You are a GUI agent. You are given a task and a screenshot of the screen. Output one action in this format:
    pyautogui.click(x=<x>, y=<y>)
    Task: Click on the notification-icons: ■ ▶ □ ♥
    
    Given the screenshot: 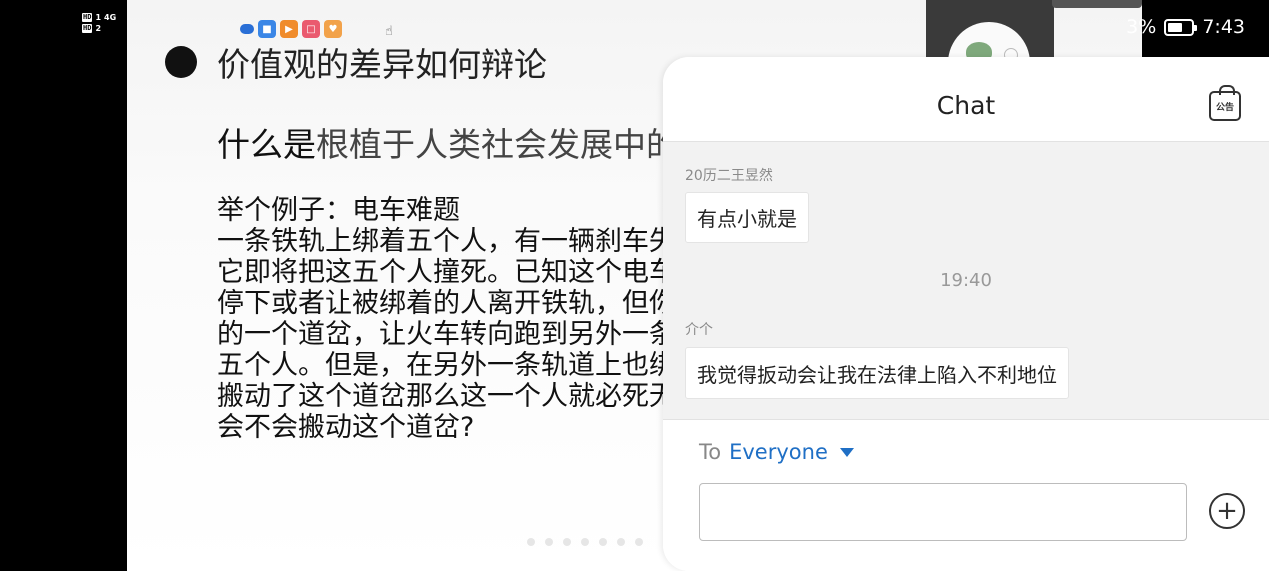 What is the action you would take?
    pyautogui.click(x=291, y=29)
    